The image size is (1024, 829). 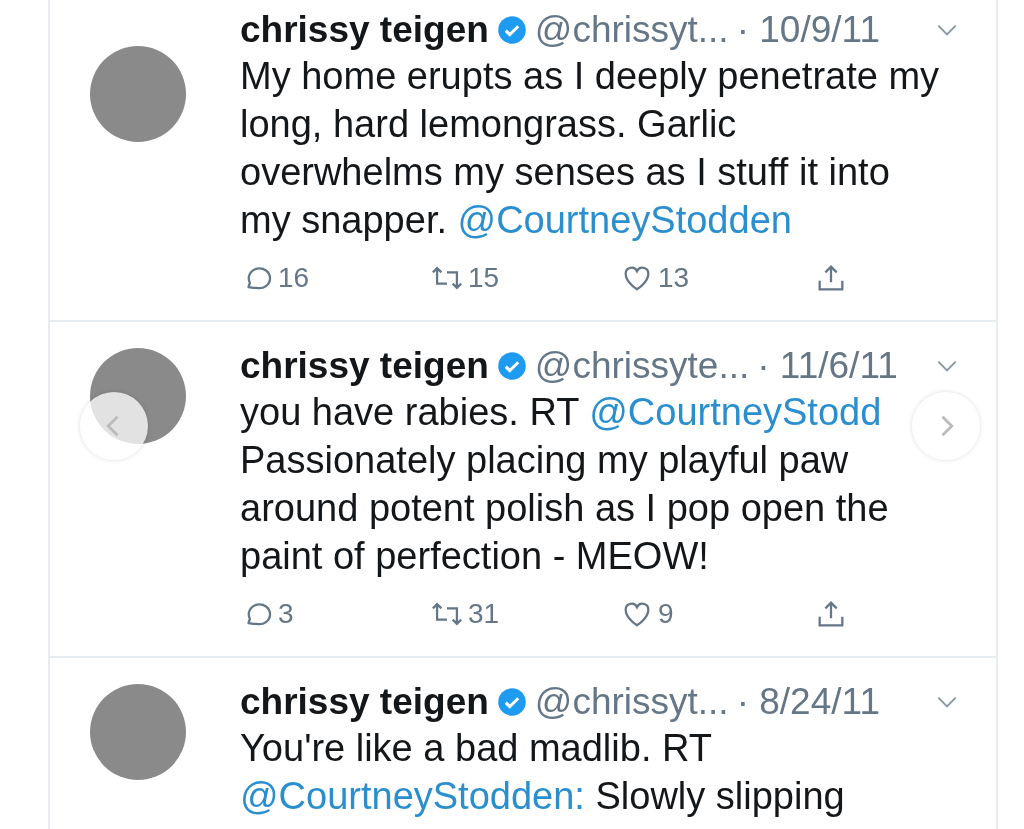 What do you see at coordinates (808, 30) in the screenshot?
I see `tweet-date: · 10/9/11` at bounding box center [808, 30].